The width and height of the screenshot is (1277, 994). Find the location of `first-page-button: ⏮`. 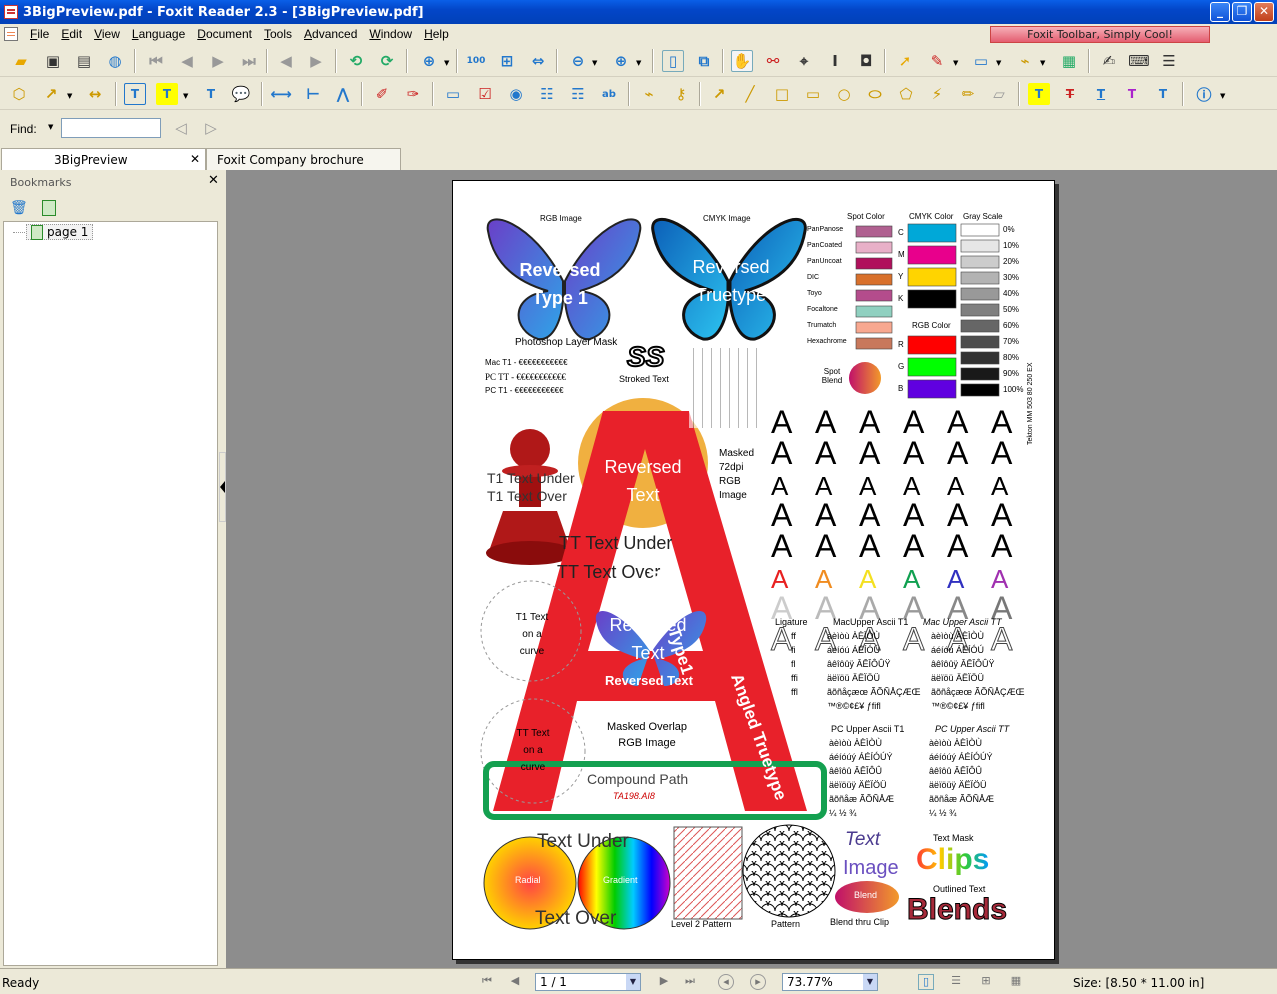

first-page-button: ⏮ is located at coordinates (487, 982).